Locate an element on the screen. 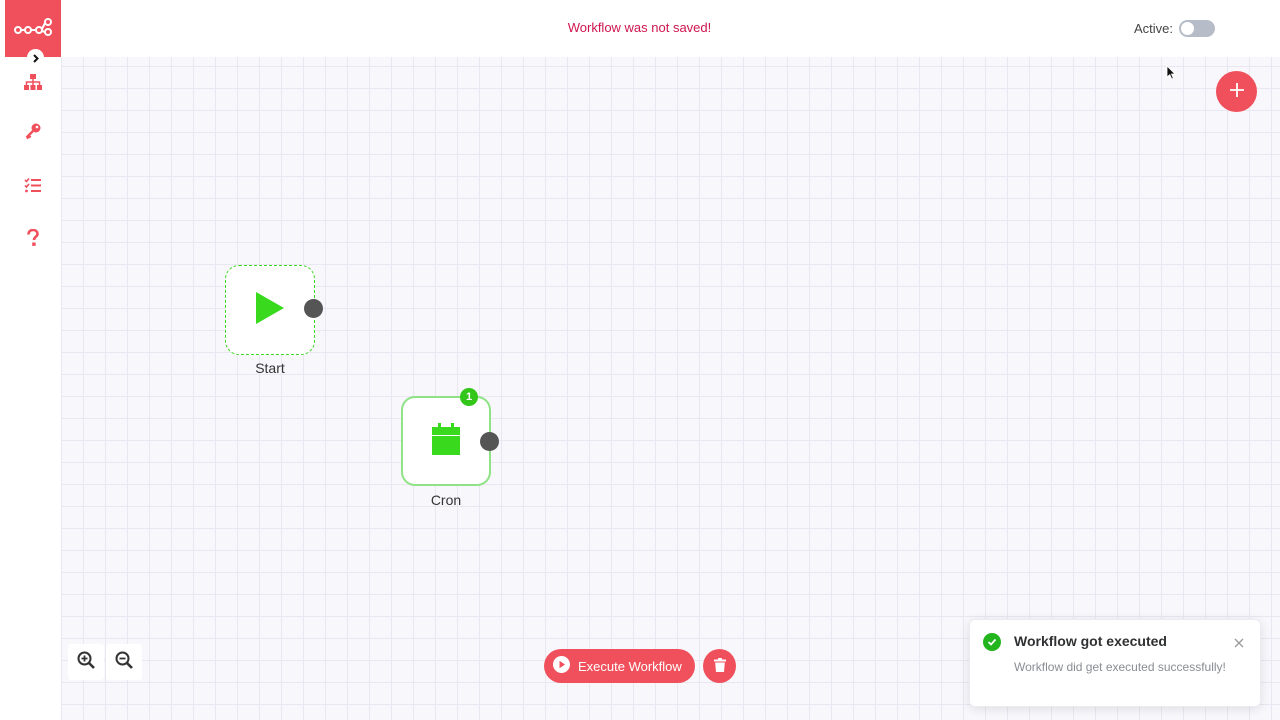  top-bar: Workflow was not saved! Active: is located at coordinates (667, 28).